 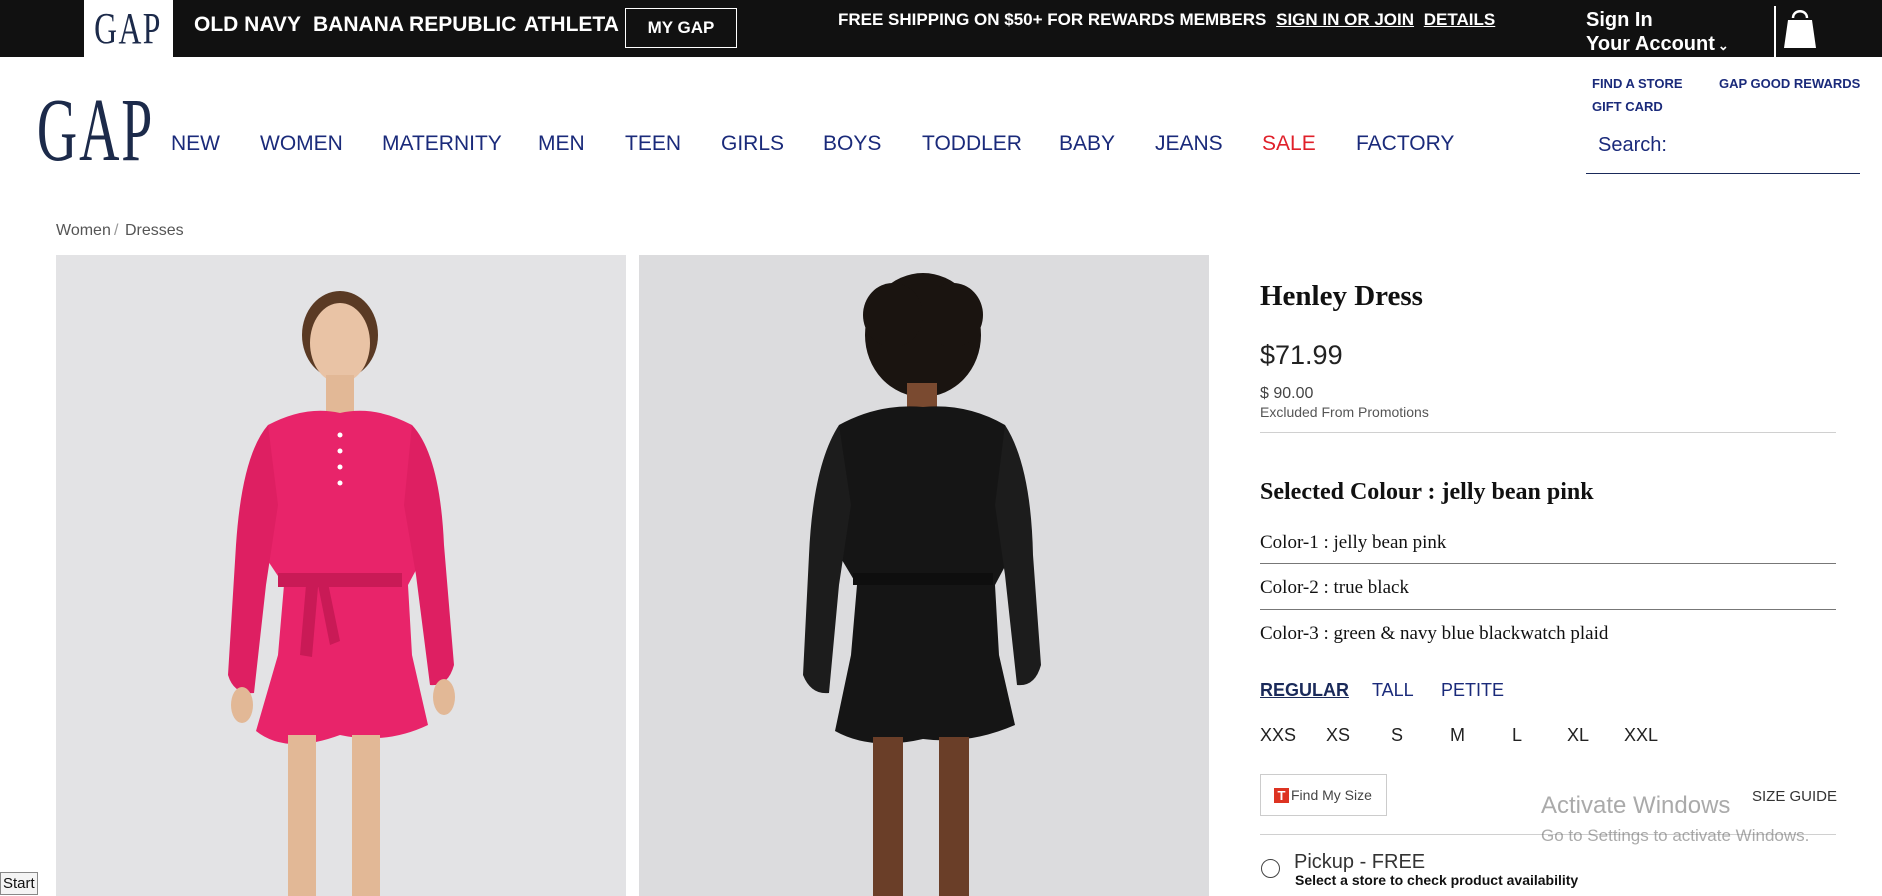 What do you see at coordinates (1619, 20) in the screenshot?
I see `sign-in-label: Sign In` at bounding box center [1619, 20].